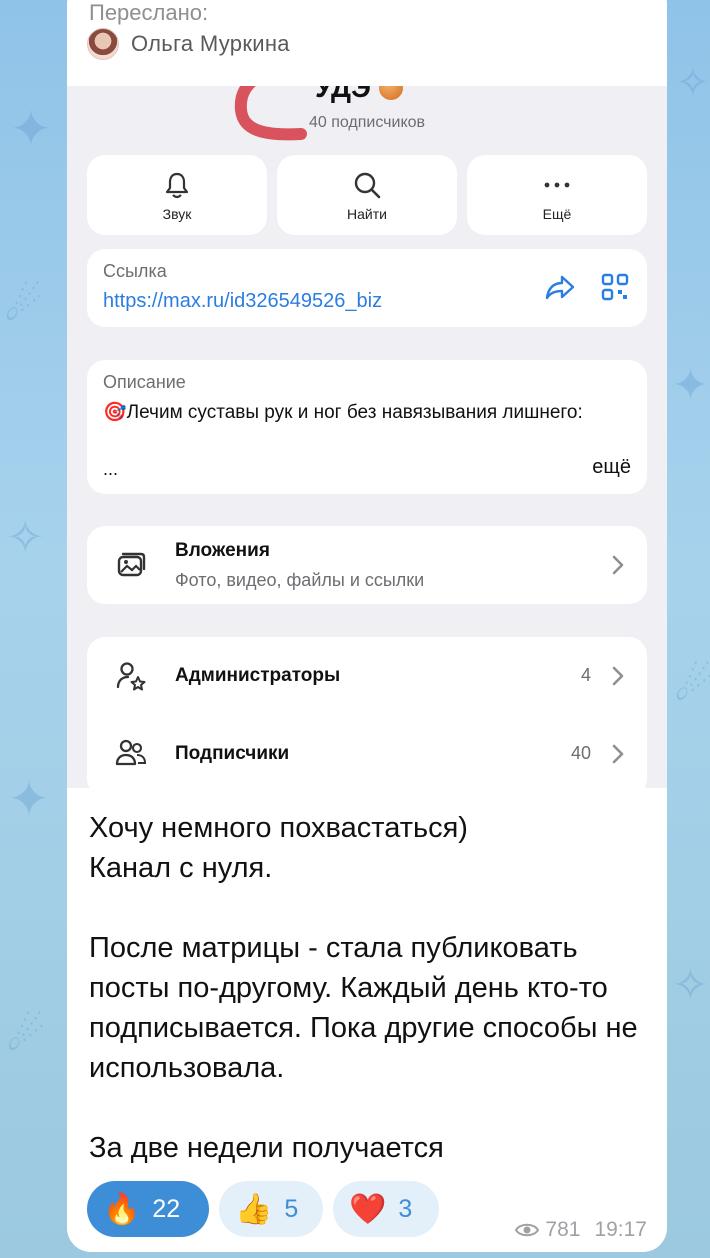 The height and width of the screenshot is (1258, 710). I want to click on attachments-row: Вложения Фото, видео, файлы и ссылки, so click(367, 565).